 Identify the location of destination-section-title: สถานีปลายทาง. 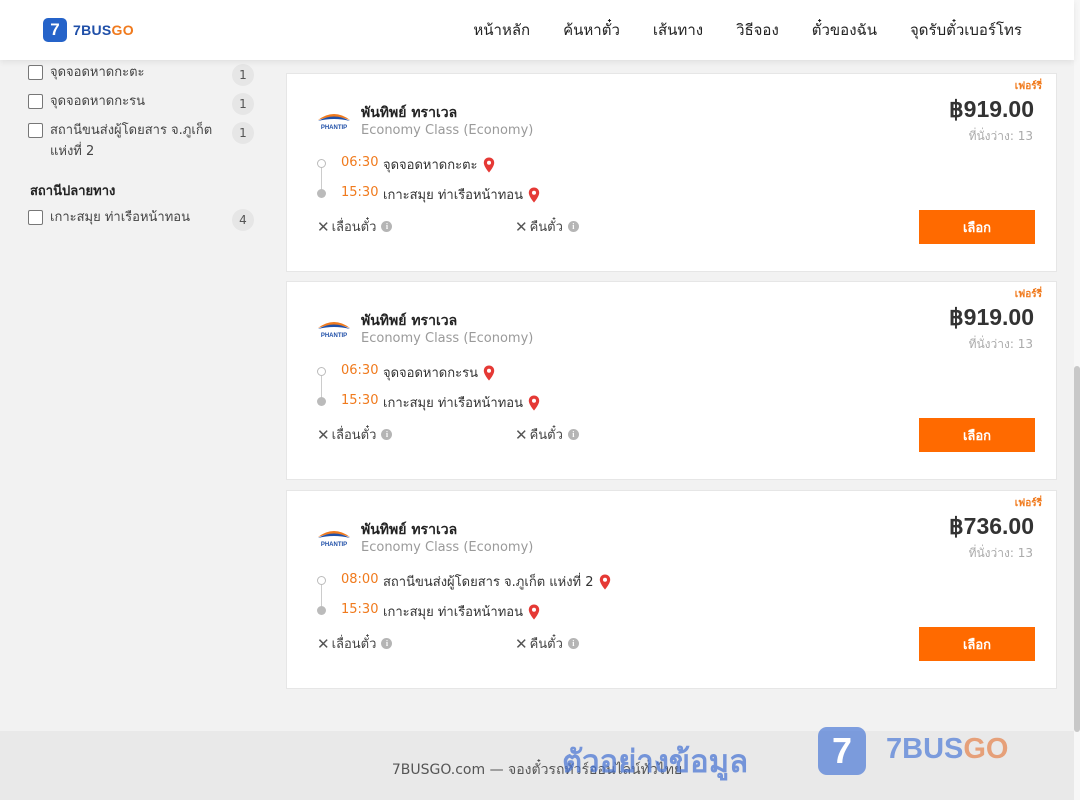
(73, 191).